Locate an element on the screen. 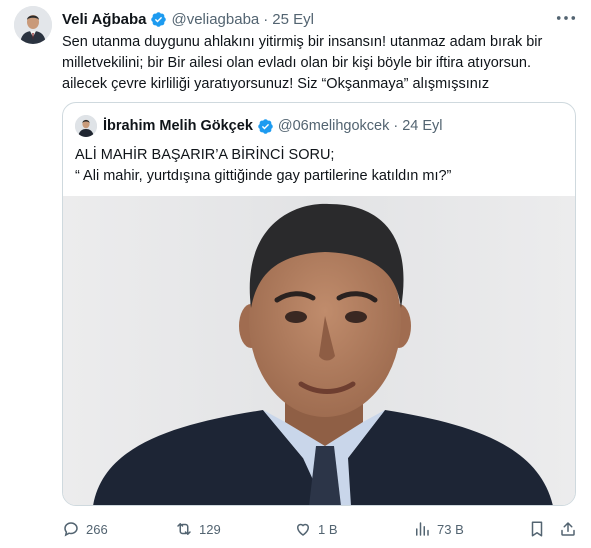  quoted-author-name: İbrahim Melih Gökçek is located at coordinates (178, 126).